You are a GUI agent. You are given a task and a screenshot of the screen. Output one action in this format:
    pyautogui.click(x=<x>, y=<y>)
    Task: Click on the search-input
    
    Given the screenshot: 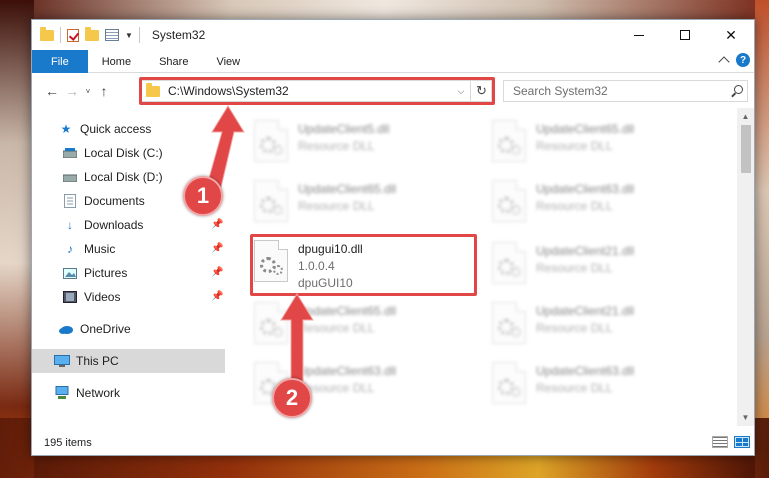 What is the action you would take?
    pyautogui.click(x=621, y=91)
    